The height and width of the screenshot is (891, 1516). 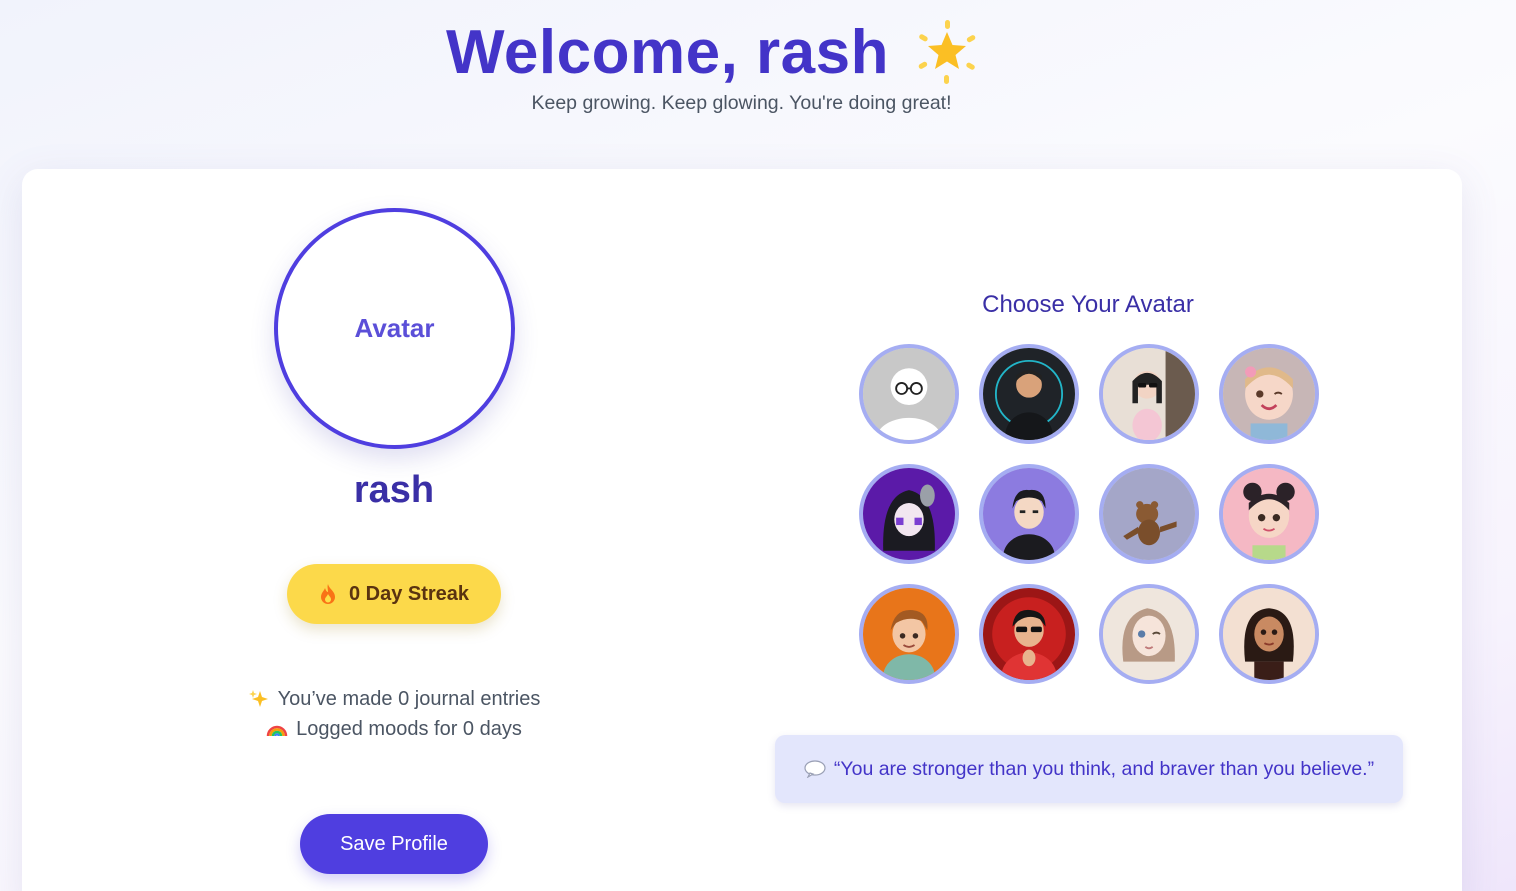 What do you see at coordinates (667, 52) in the screenshot?
I see `welcome-title: Welcome, rash` at bounding box center [667, 52].